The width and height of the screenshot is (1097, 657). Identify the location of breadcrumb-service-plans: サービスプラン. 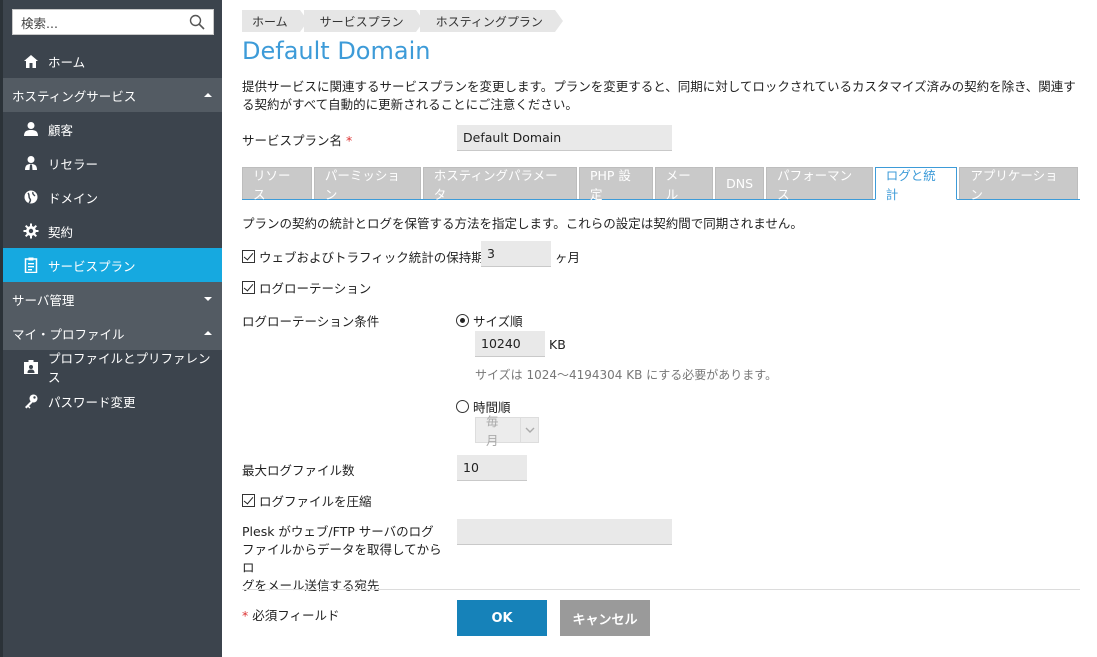
(363, 21).